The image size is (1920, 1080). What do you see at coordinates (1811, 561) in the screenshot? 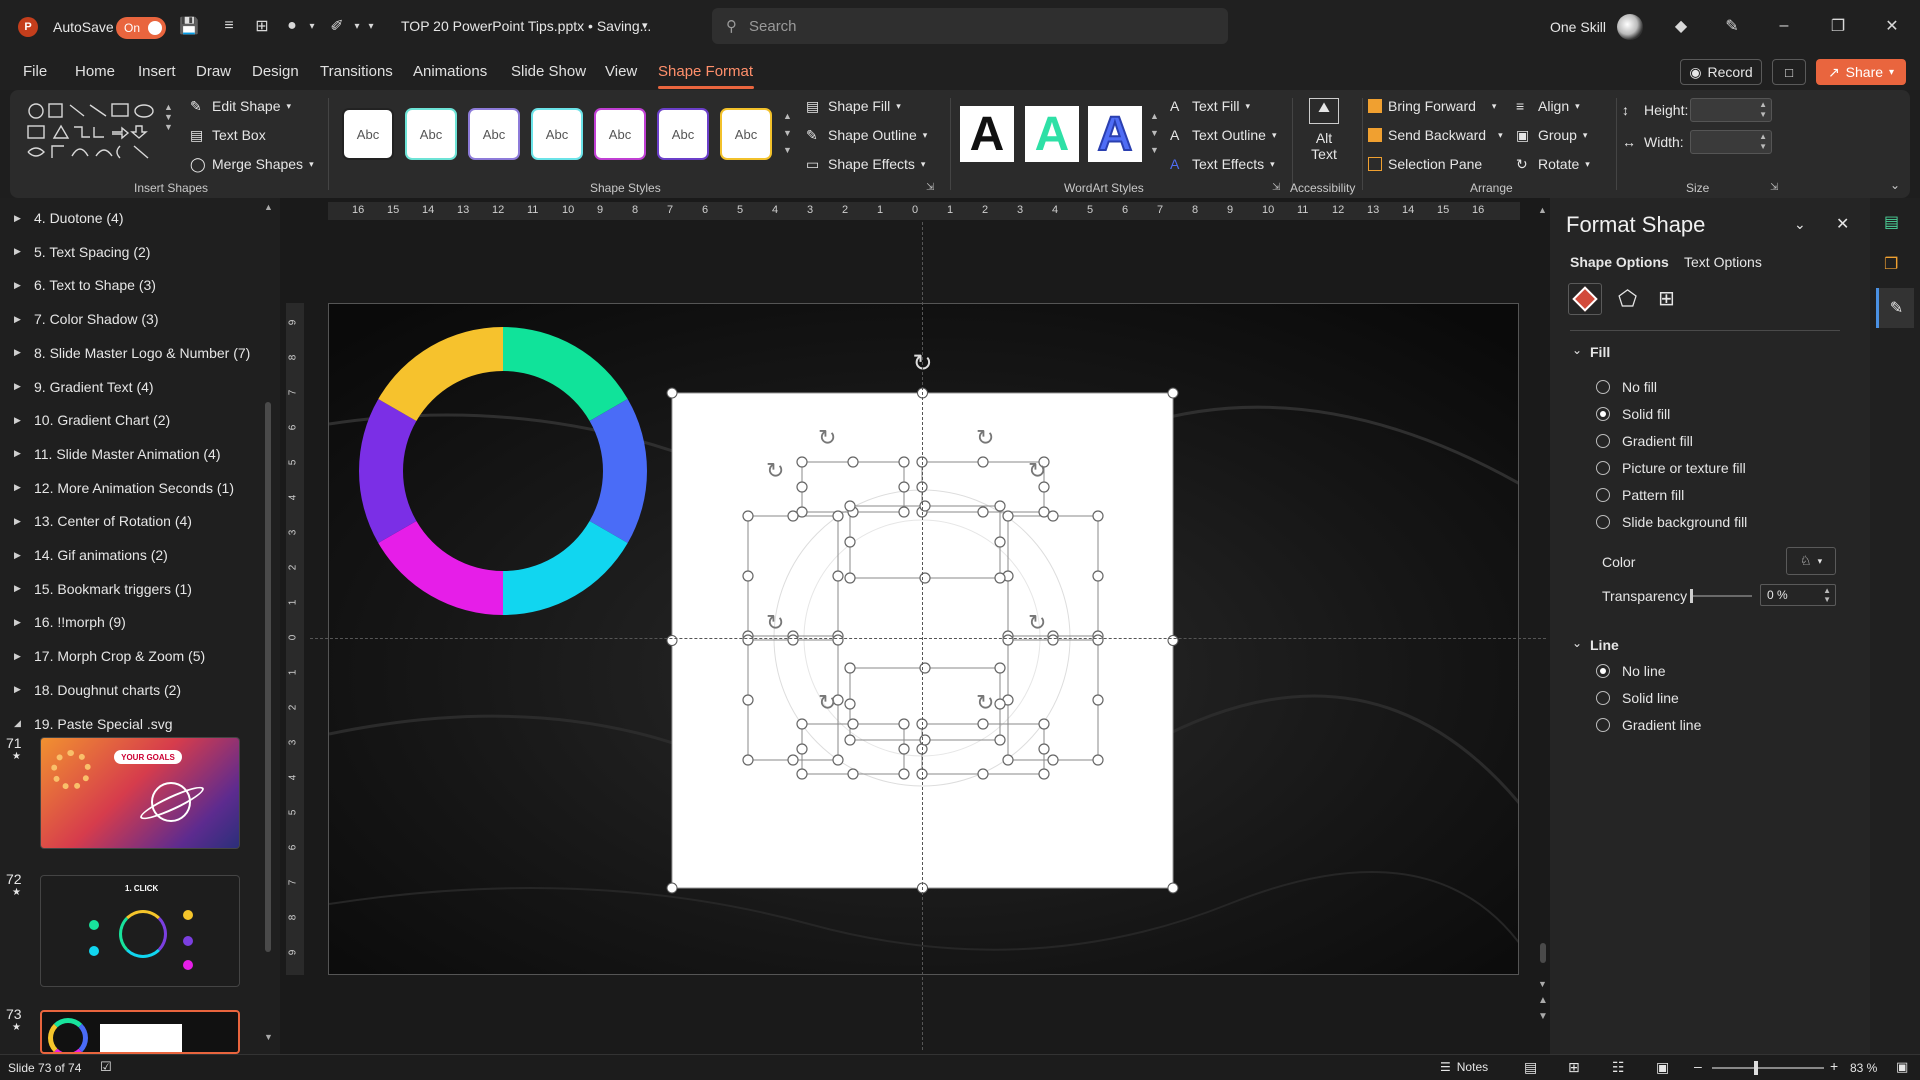
I see `color-picker-button: ♘ ▾` at bounding box center [1811, 561].